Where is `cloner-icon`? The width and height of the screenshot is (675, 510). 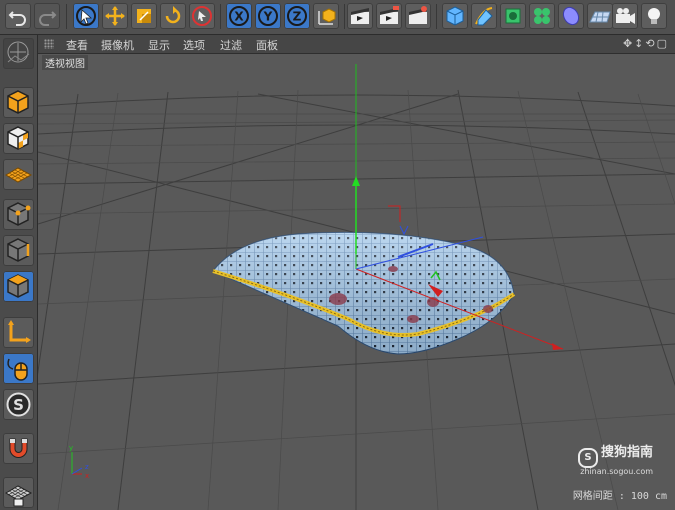
cloner-icon is located at coordinates (542, 16).